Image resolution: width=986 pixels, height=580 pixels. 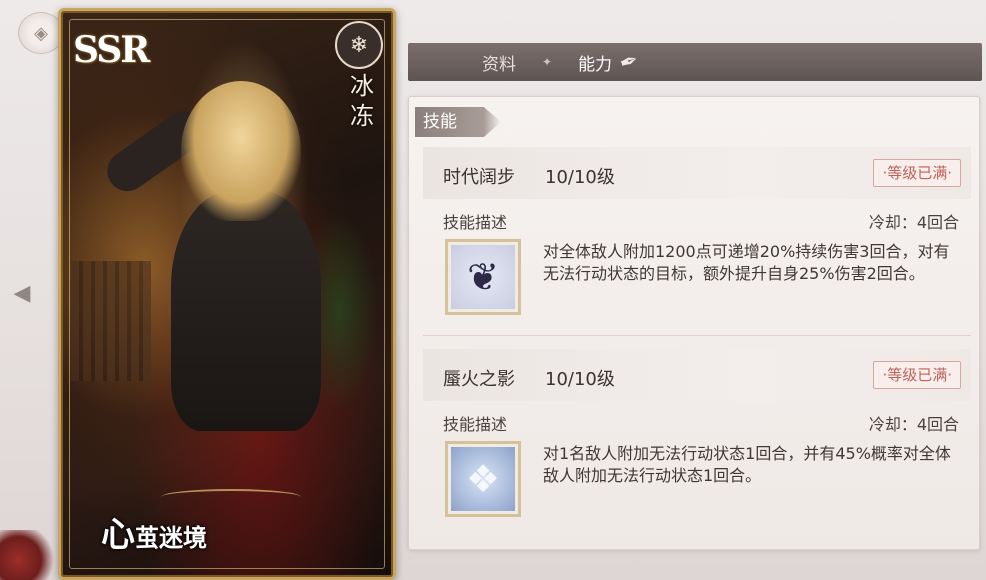 I want to click on ice-crystal-icon: ❖, so click(x=483, y=479).